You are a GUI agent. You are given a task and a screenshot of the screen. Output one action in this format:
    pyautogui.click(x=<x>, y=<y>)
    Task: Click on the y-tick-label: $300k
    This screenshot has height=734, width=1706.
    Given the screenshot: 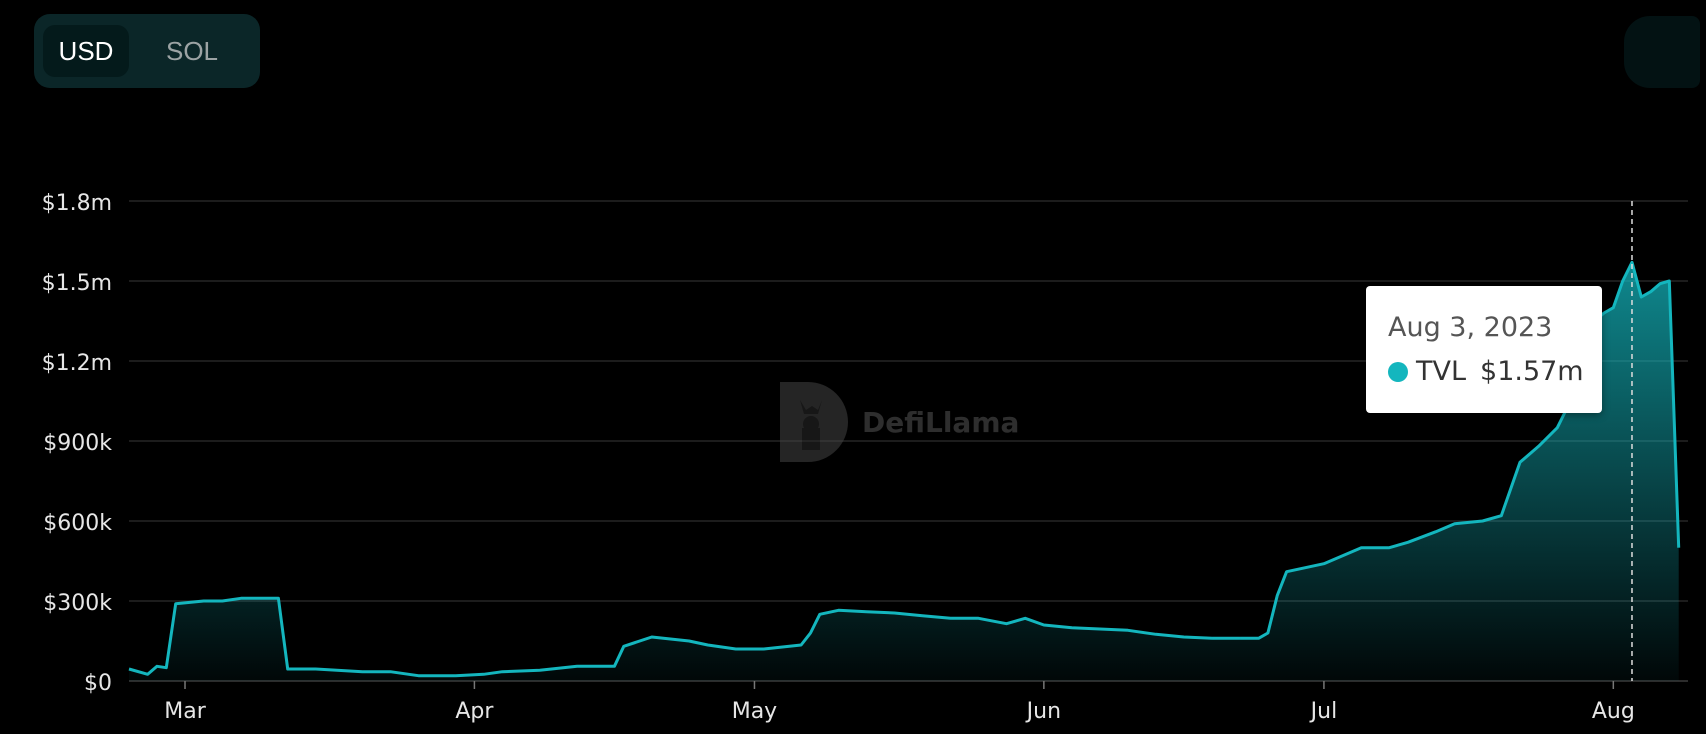 What is the action you would take?
    pyautogui.click(x=77, y=603)
    